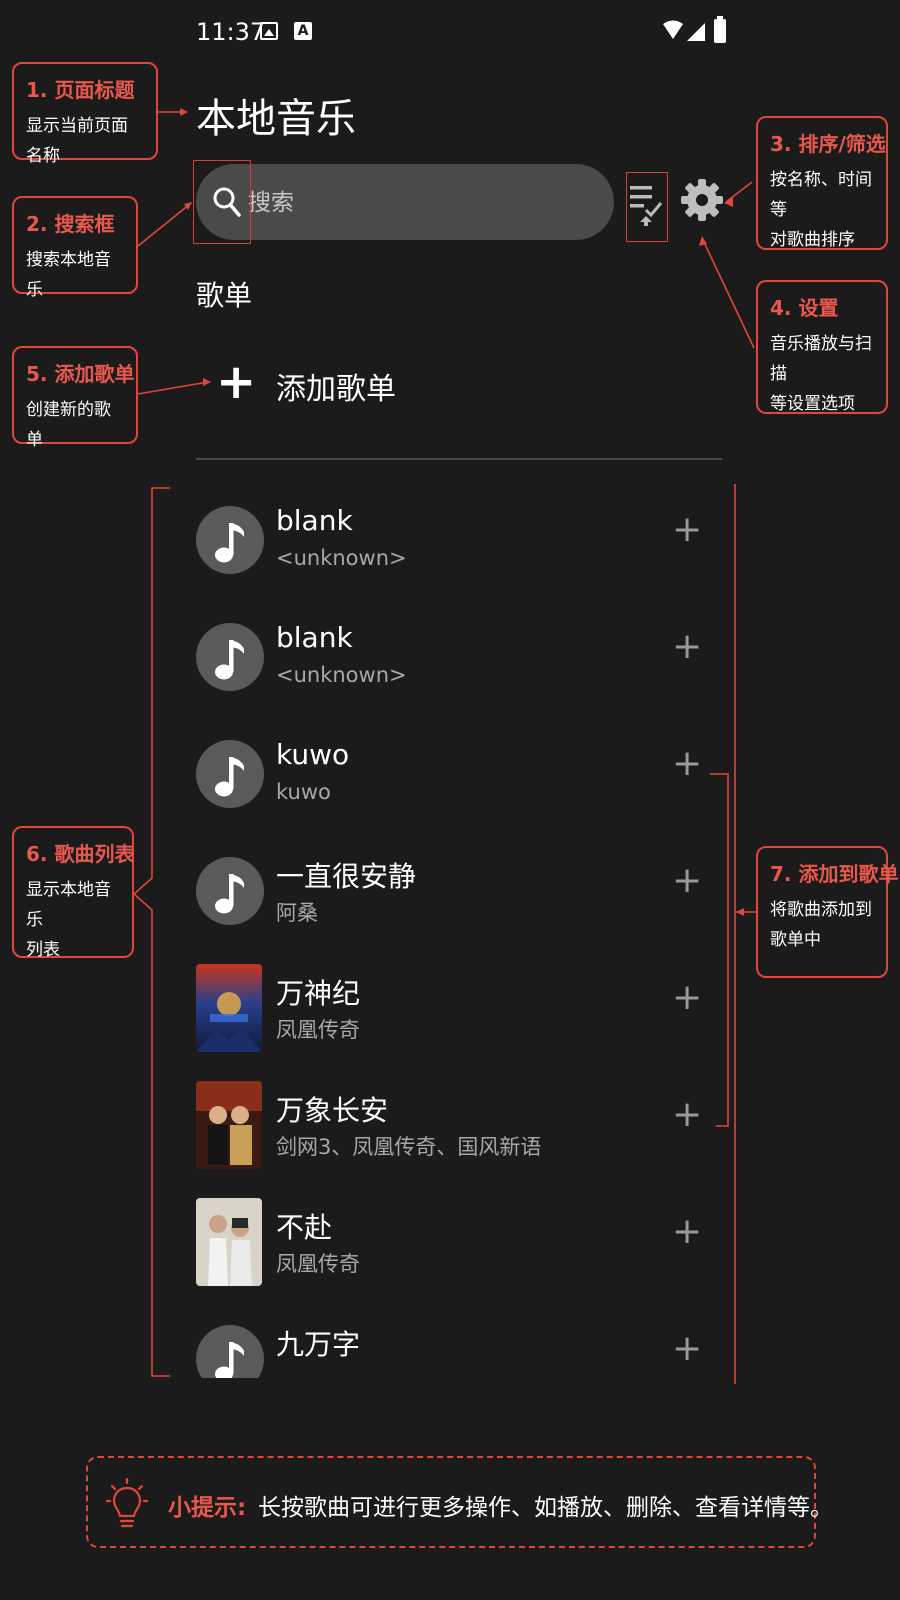 Image resolution: width=900 pixels, height=1600 pixels. Describe the element at coordinates (848, 874) in the screenshot. I see `annotation-title: 添加到歌单` at that location.